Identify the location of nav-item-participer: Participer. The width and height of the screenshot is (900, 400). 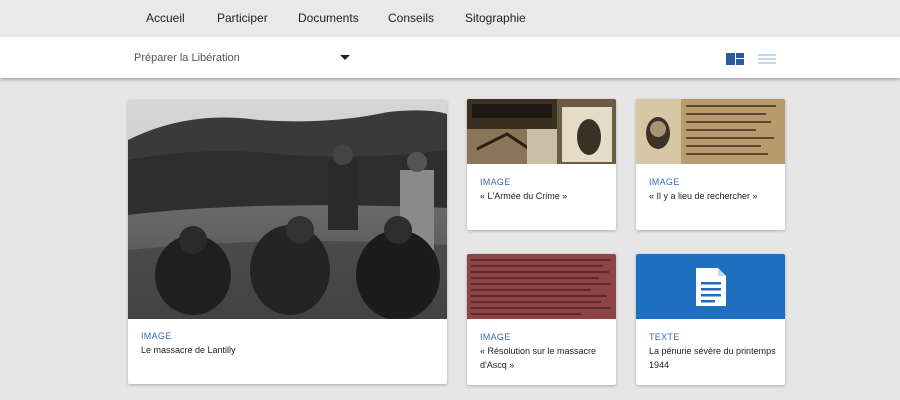
(242, 18).